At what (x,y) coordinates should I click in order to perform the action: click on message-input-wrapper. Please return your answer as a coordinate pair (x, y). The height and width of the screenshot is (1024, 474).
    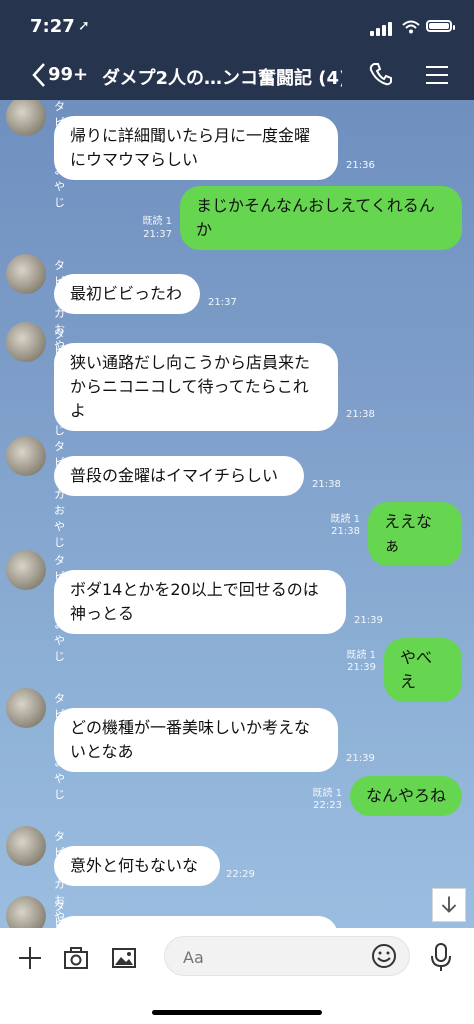
    Looking at the image, I should click on (287, 956).